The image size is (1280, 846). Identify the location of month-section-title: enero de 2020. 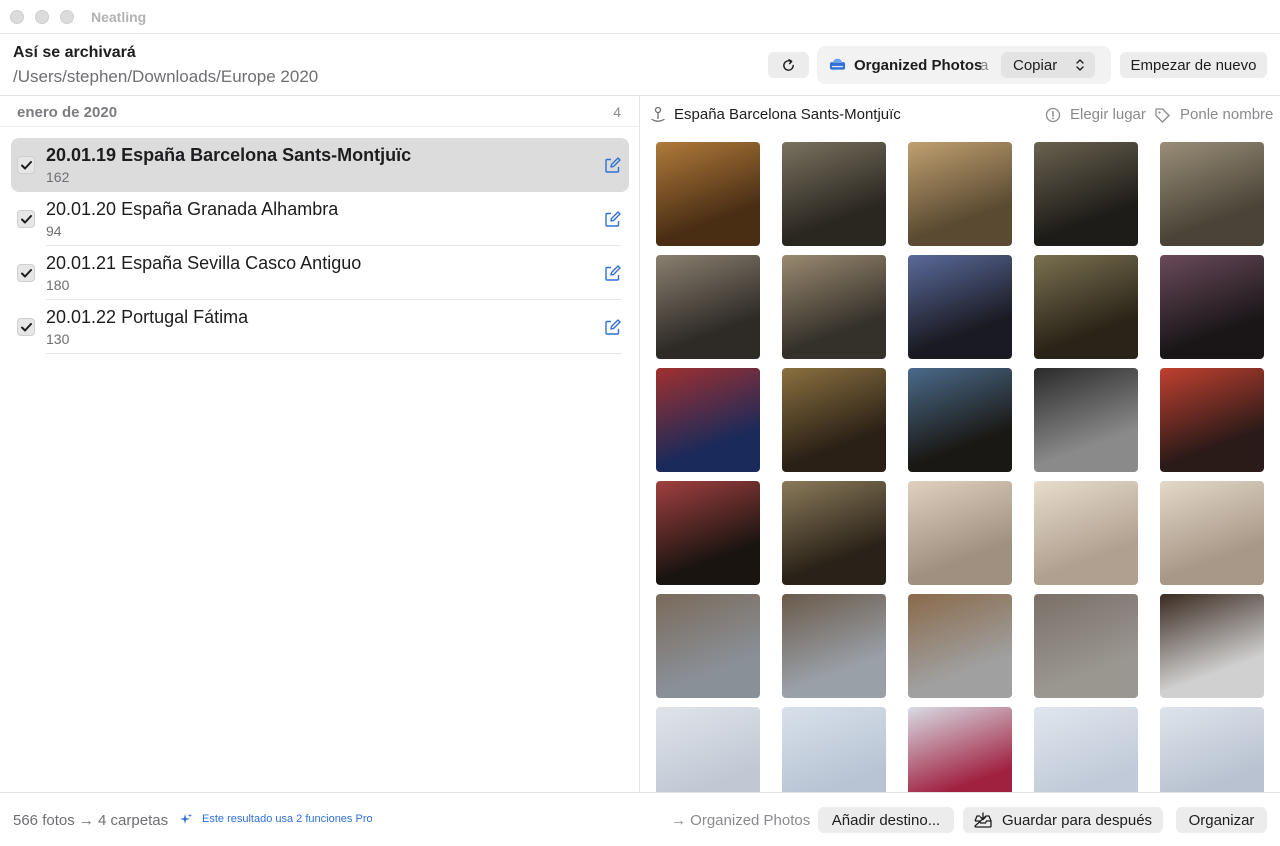
(67, 112).